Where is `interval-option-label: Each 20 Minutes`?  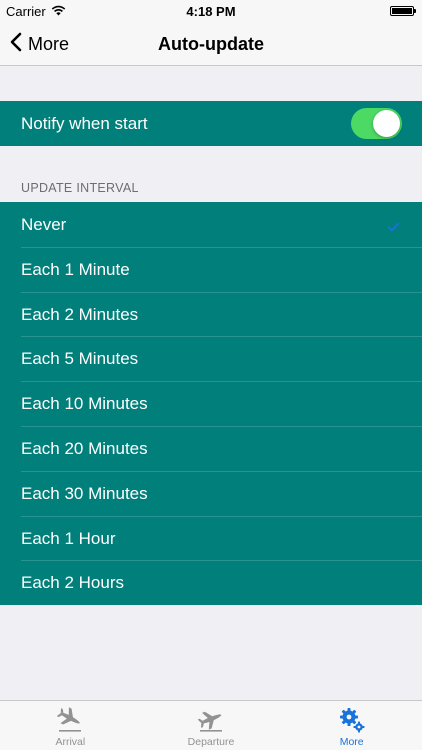 interval-option-label: Each 20 Minutes is located at coordinates (84, 448).